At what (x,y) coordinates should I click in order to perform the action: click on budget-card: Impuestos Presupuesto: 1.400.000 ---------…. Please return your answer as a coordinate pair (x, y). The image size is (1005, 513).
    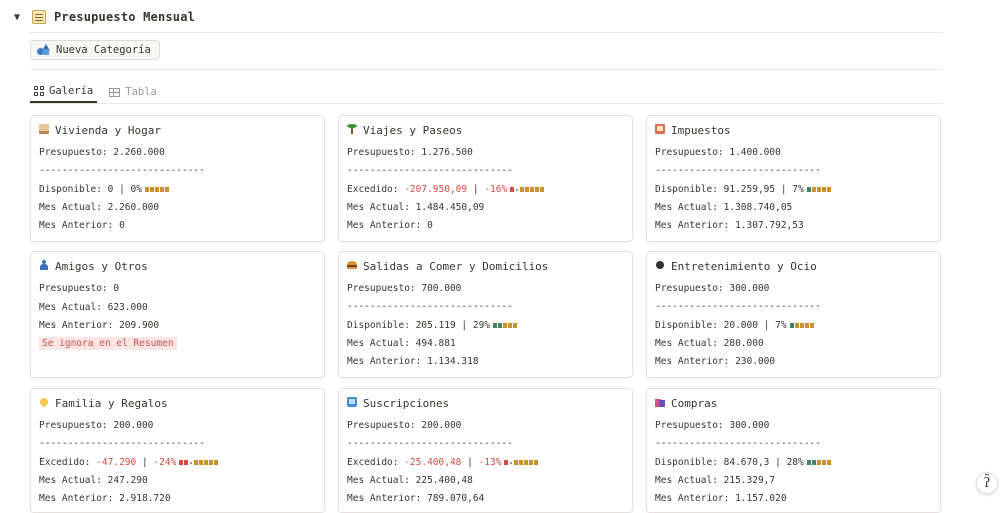
    Looking at the image, I should click on (793, 178).